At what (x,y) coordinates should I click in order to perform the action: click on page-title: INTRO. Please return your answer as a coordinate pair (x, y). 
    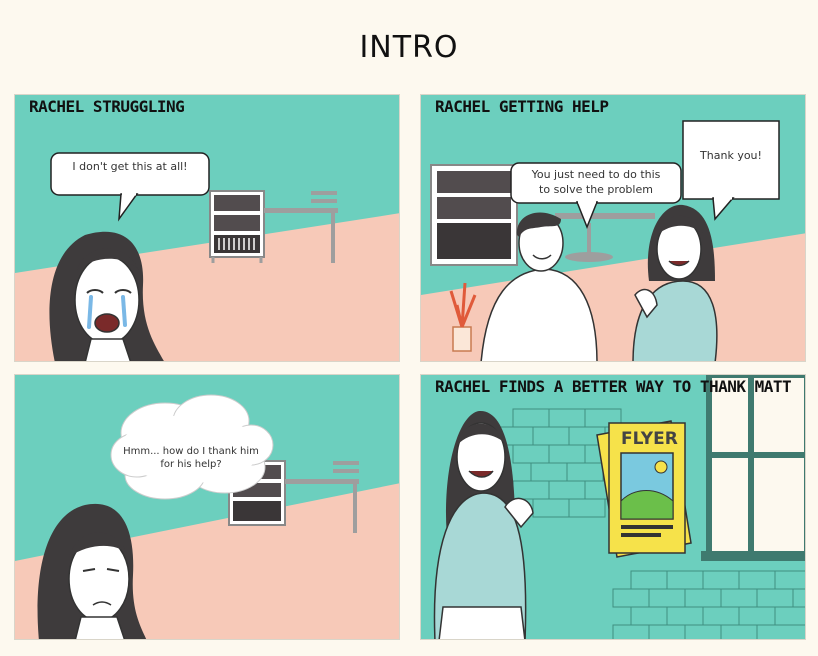
    Looking at the image, I should click on (409, 47).